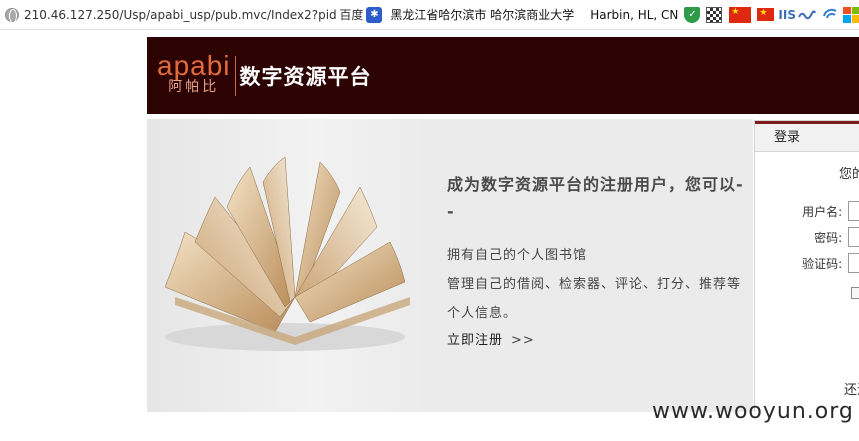 Image resolution: width=859 pixels, height=441 pixels. Describe the element at coordinates (692, 14) in the screenshot. I see `shield-icon: ✓` at that location.